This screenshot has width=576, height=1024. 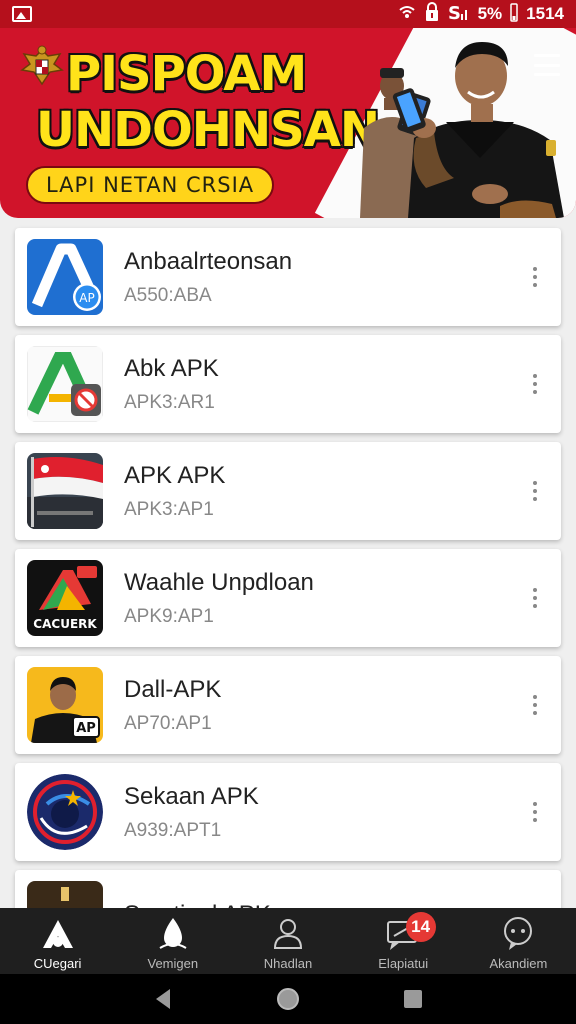 I want to click on nav-label: Nhadlan, so click(x=288, y=963).